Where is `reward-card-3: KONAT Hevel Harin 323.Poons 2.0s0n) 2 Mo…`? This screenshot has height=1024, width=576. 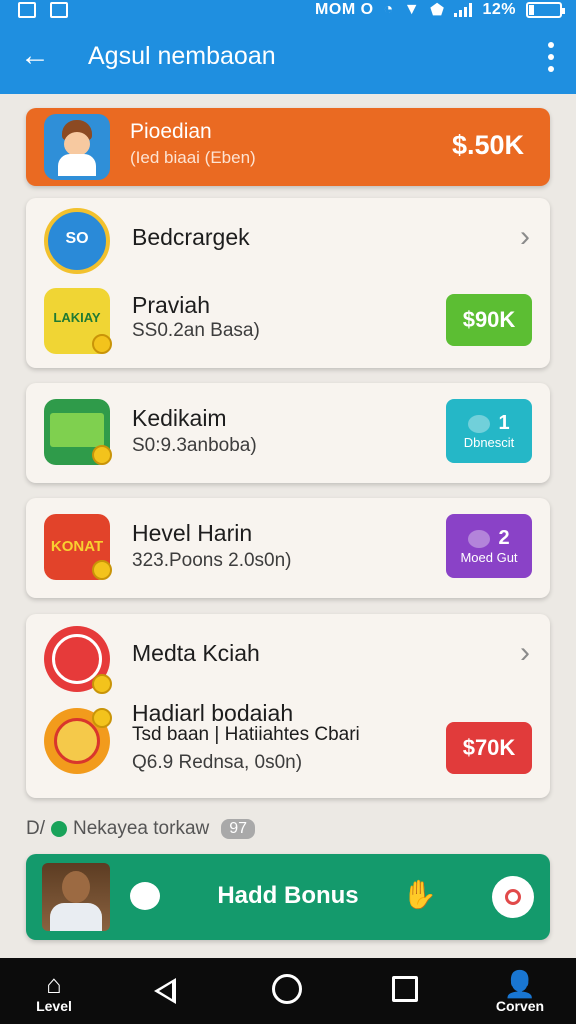
reward-card-3: KONAT Hevel Harin 323.Poons 2.0s0n) 2 Mo… is located at coordinates (288, 548).